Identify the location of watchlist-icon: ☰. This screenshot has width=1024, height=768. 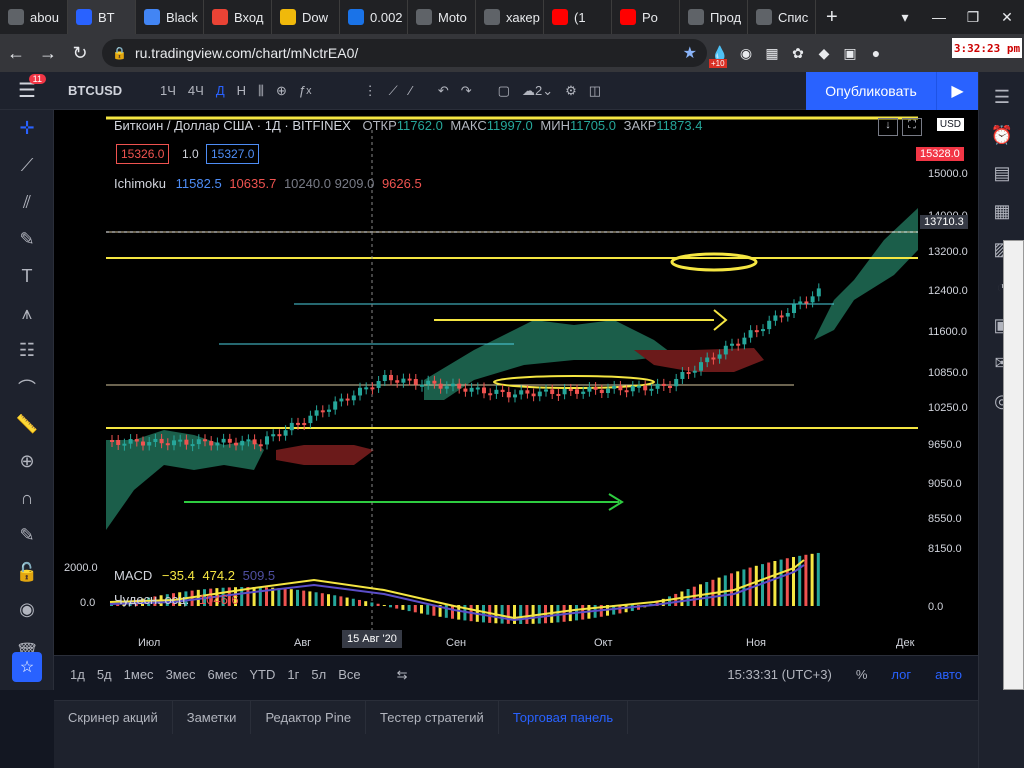
(1001, 97).